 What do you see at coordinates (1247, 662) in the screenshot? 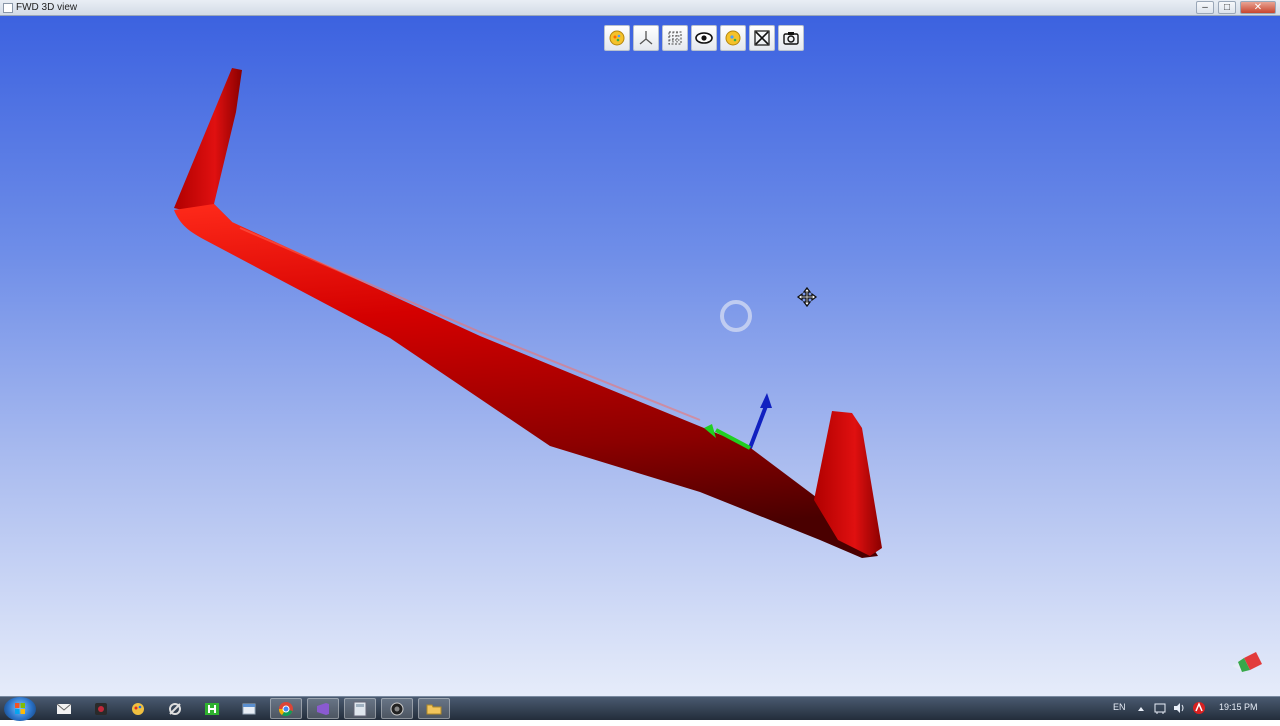
I see `navigation-cube-icon` at bounding box center [1247, 662].